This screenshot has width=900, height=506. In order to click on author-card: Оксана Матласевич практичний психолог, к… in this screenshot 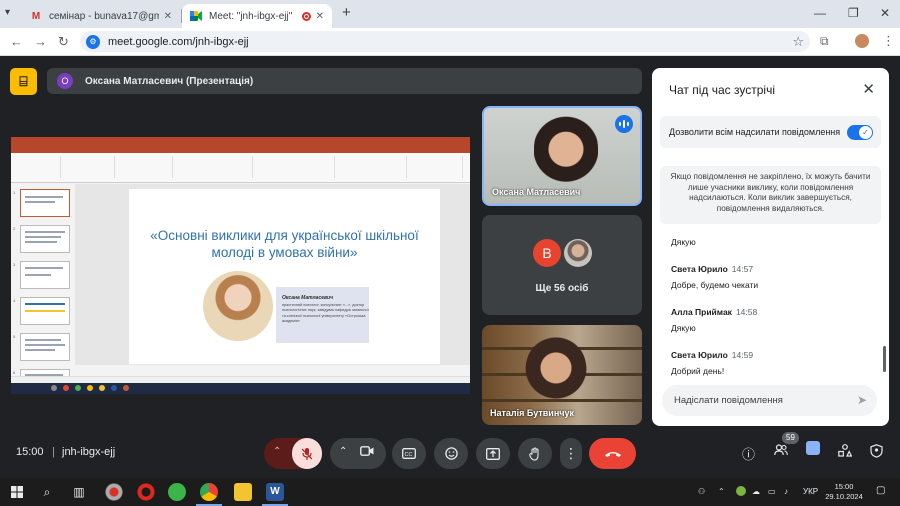, I will do `click(322, 315)`.